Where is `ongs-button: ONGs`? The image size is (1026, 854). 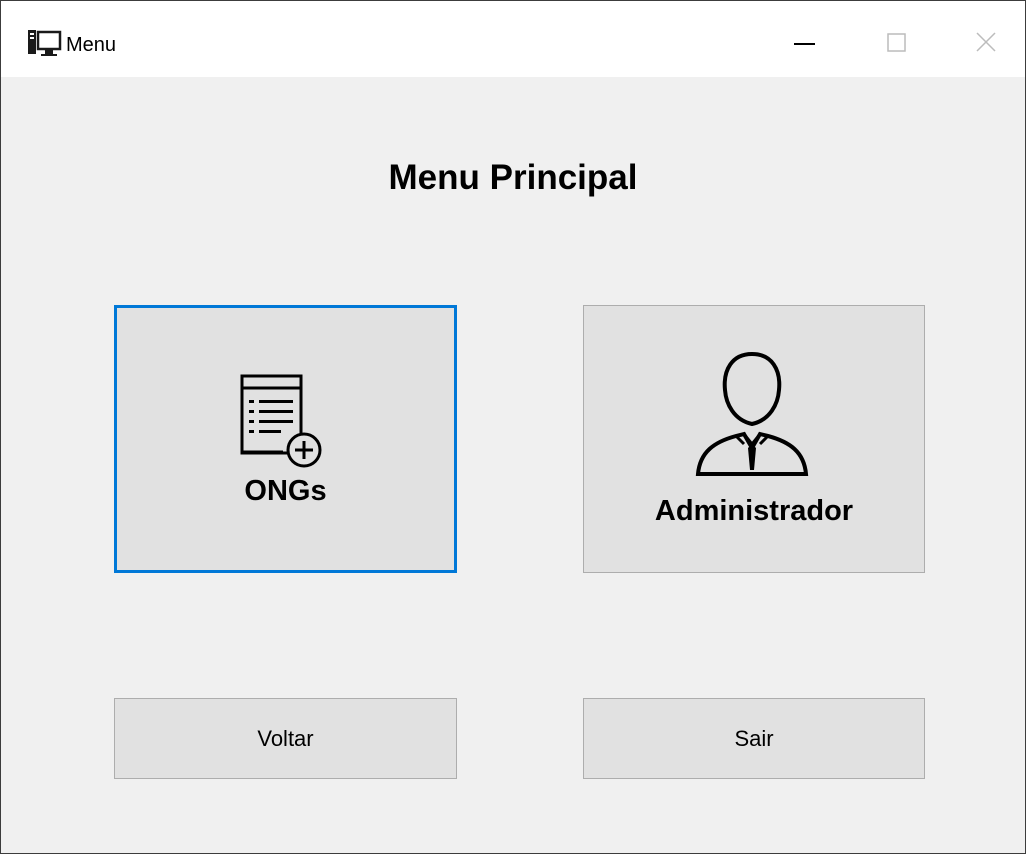 ongs-button: ONGs is located at coordinates (285, 439).